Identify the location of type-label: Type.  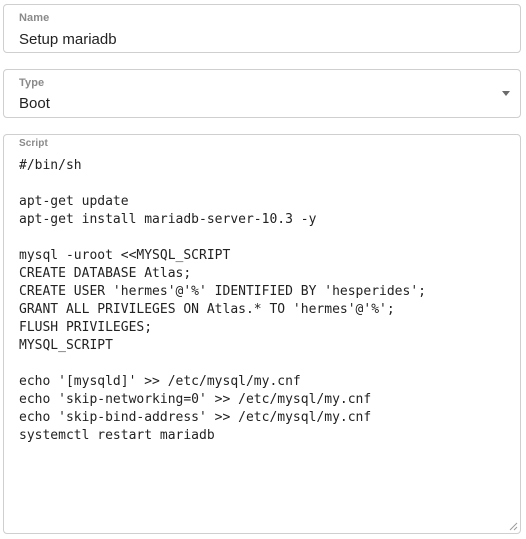
(32, 83).